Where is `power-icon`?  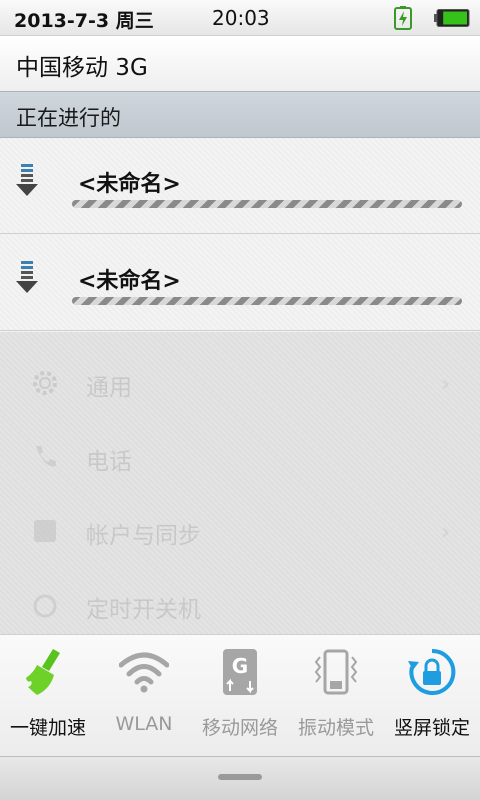 power-icon is located at coordinates (45, 606).